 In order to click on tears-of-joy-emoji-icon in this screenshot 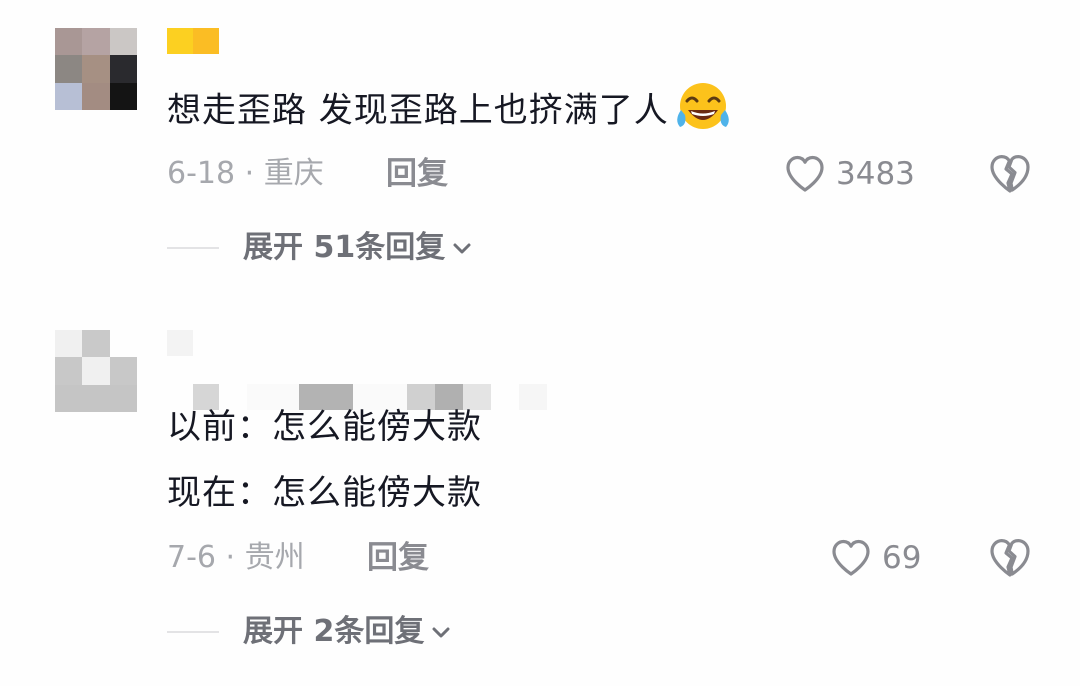, I will do `click(703, 106)`.